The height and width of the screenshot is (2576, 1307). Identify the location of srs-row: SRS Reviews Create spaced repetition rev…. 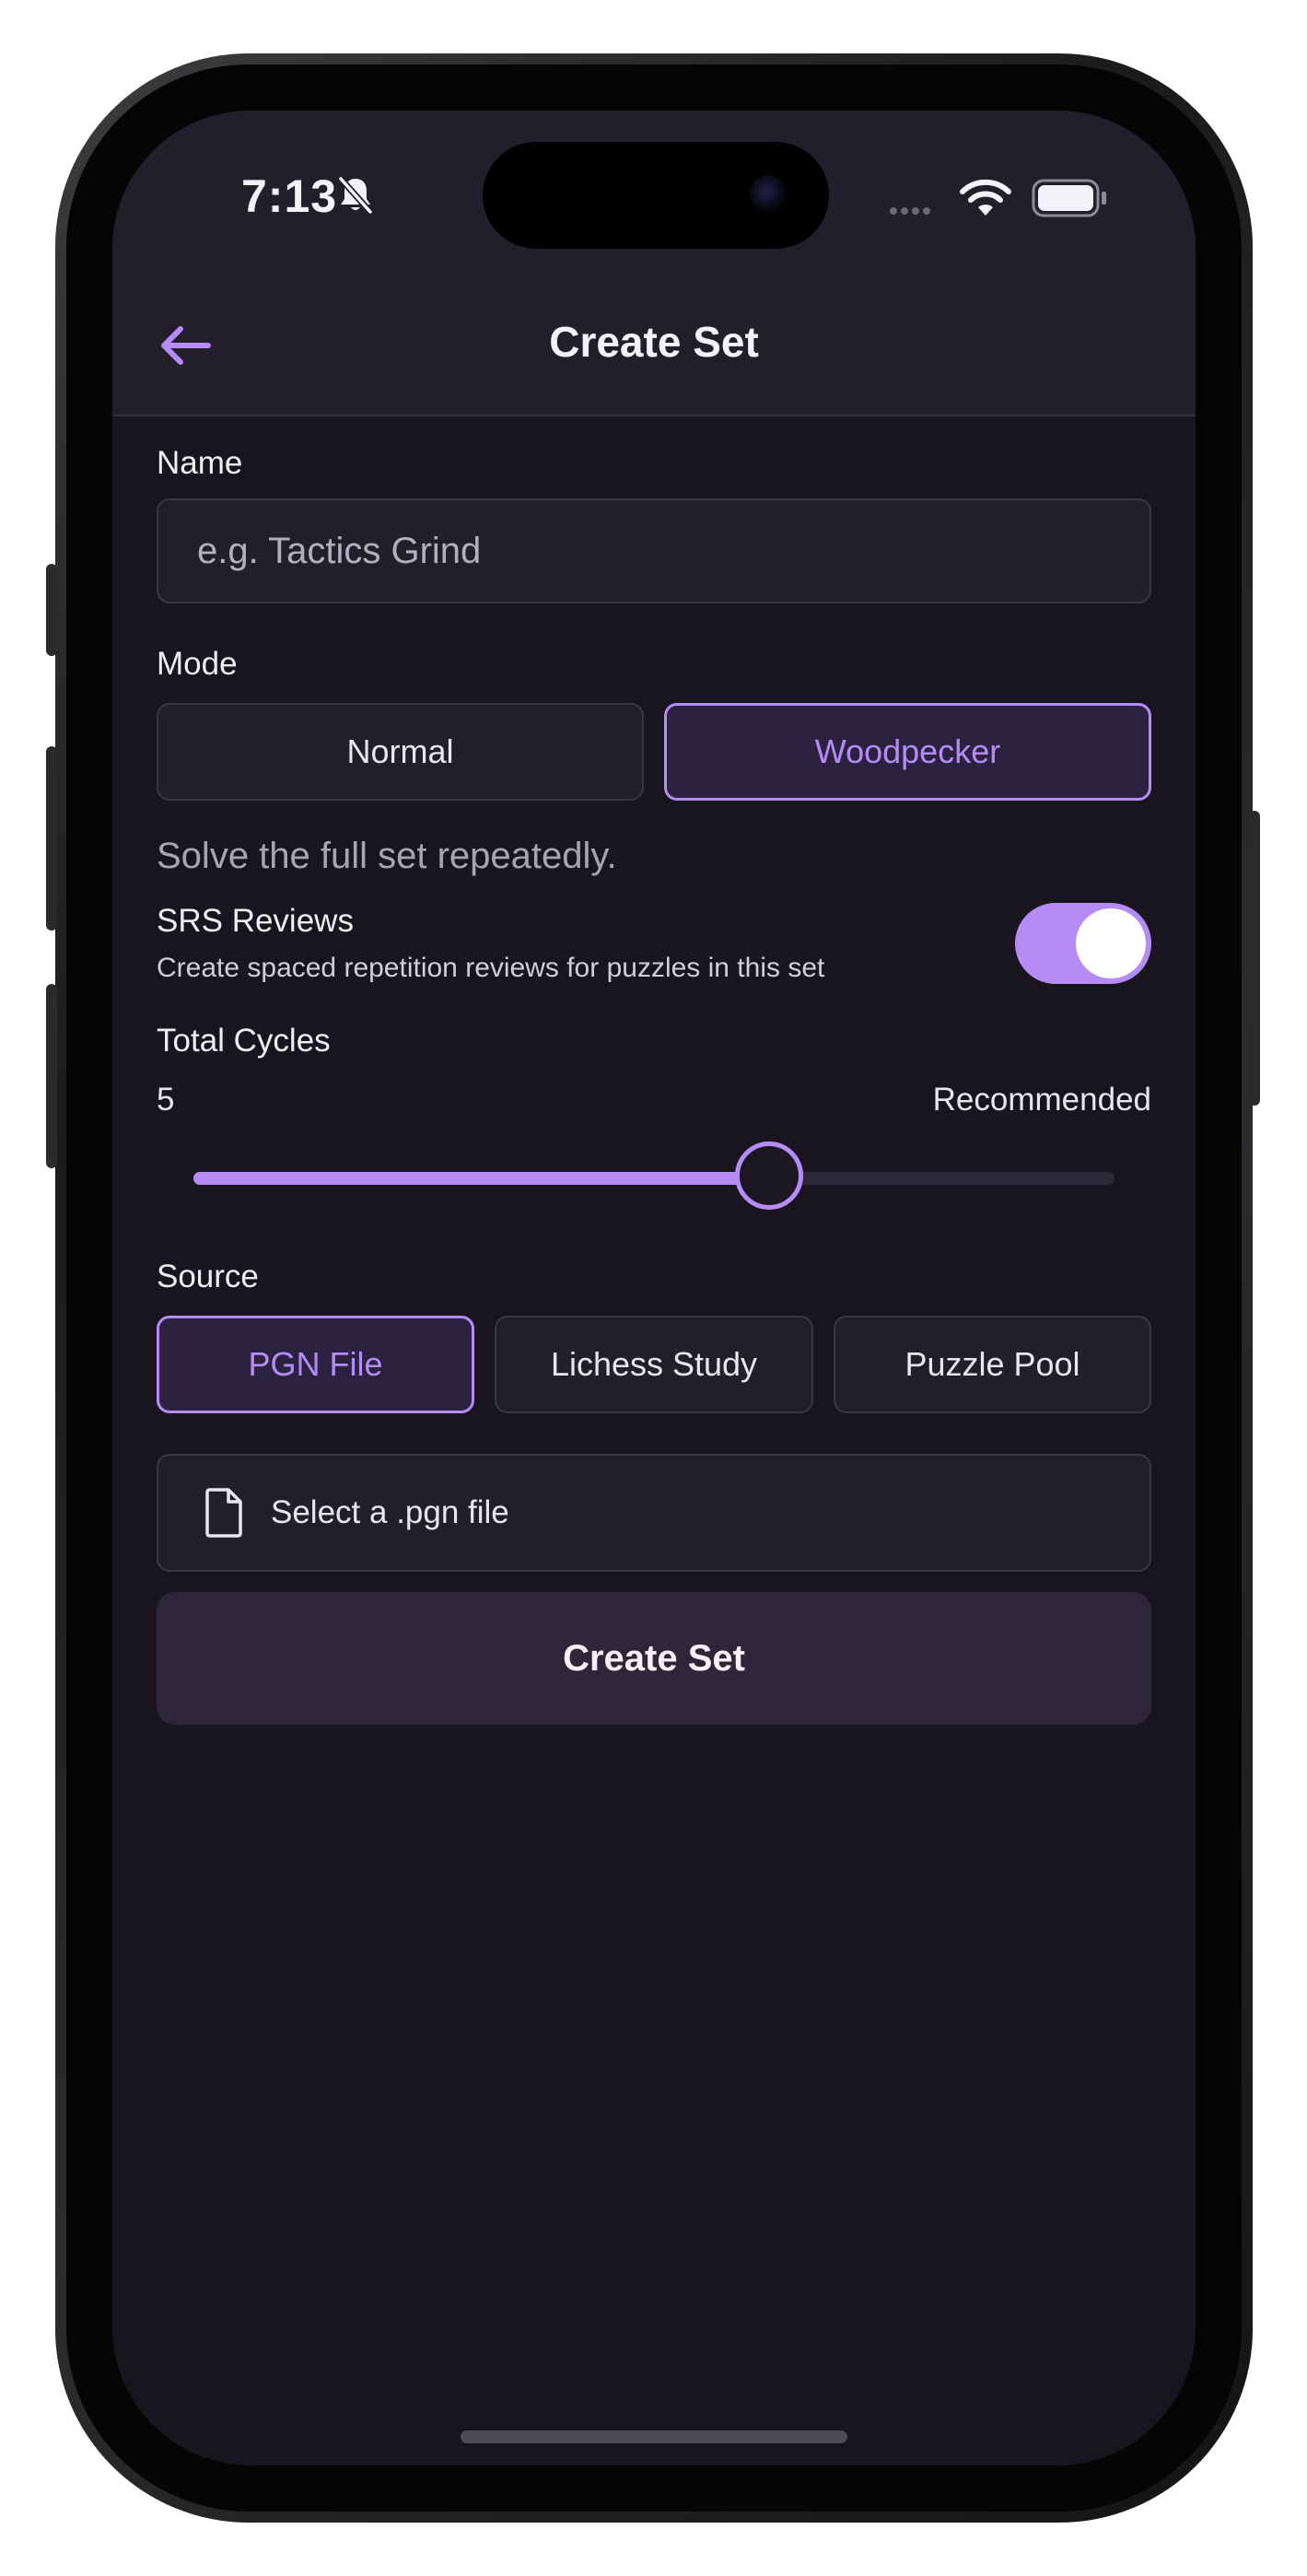
(654, 943).